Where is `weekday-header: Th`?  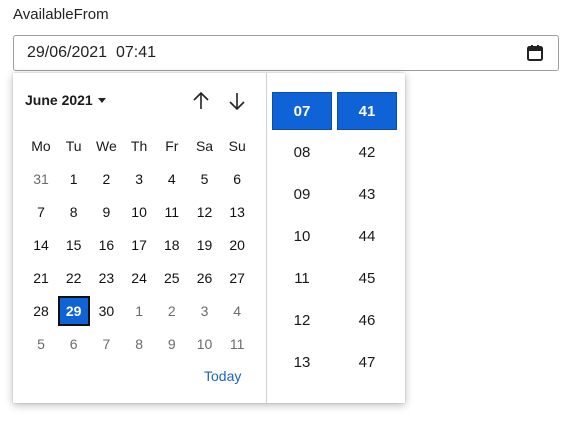 weekday-header: Th is located at coordinates (139, 146).